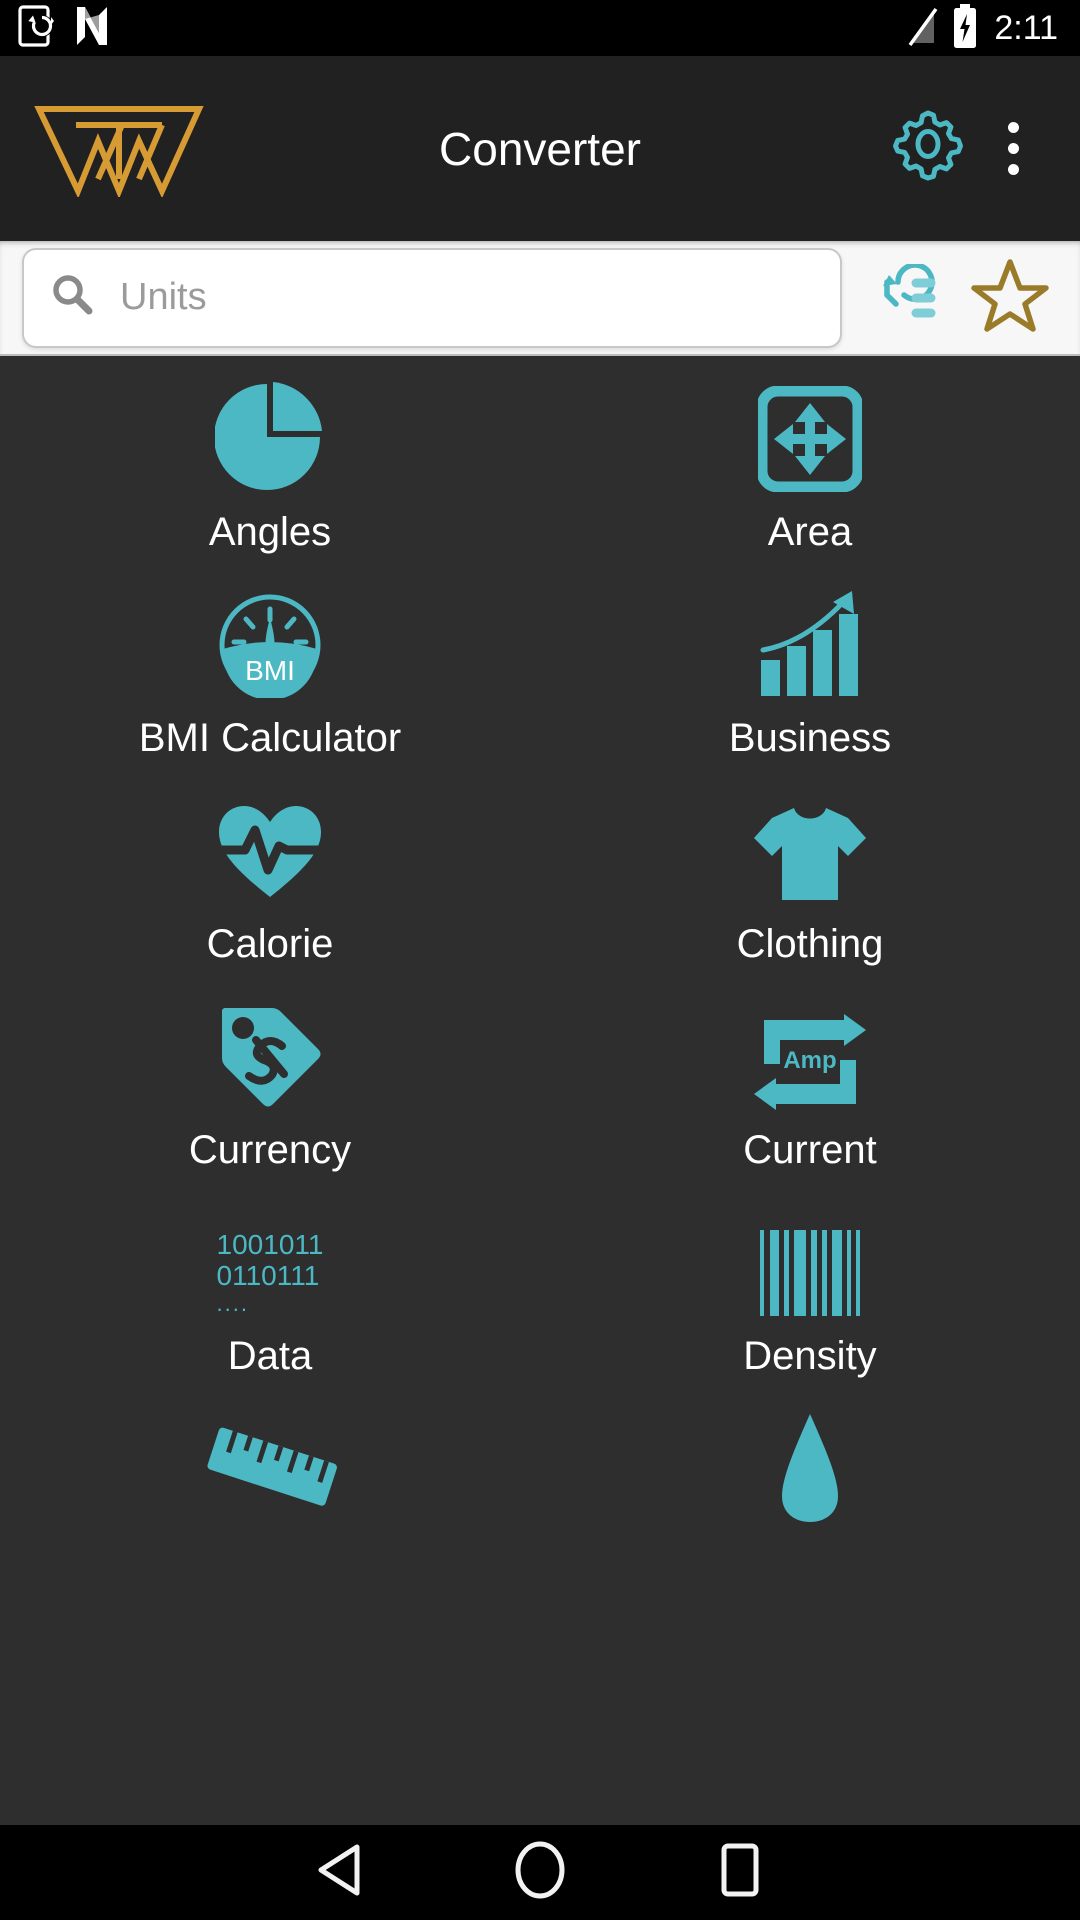 Image resolution: width=1080 pixels, height=1920 pixels. What do you see at coordinates (923, 28) in the screenshot?
I see `signal-off-icon` at bounding box center [923, 28].